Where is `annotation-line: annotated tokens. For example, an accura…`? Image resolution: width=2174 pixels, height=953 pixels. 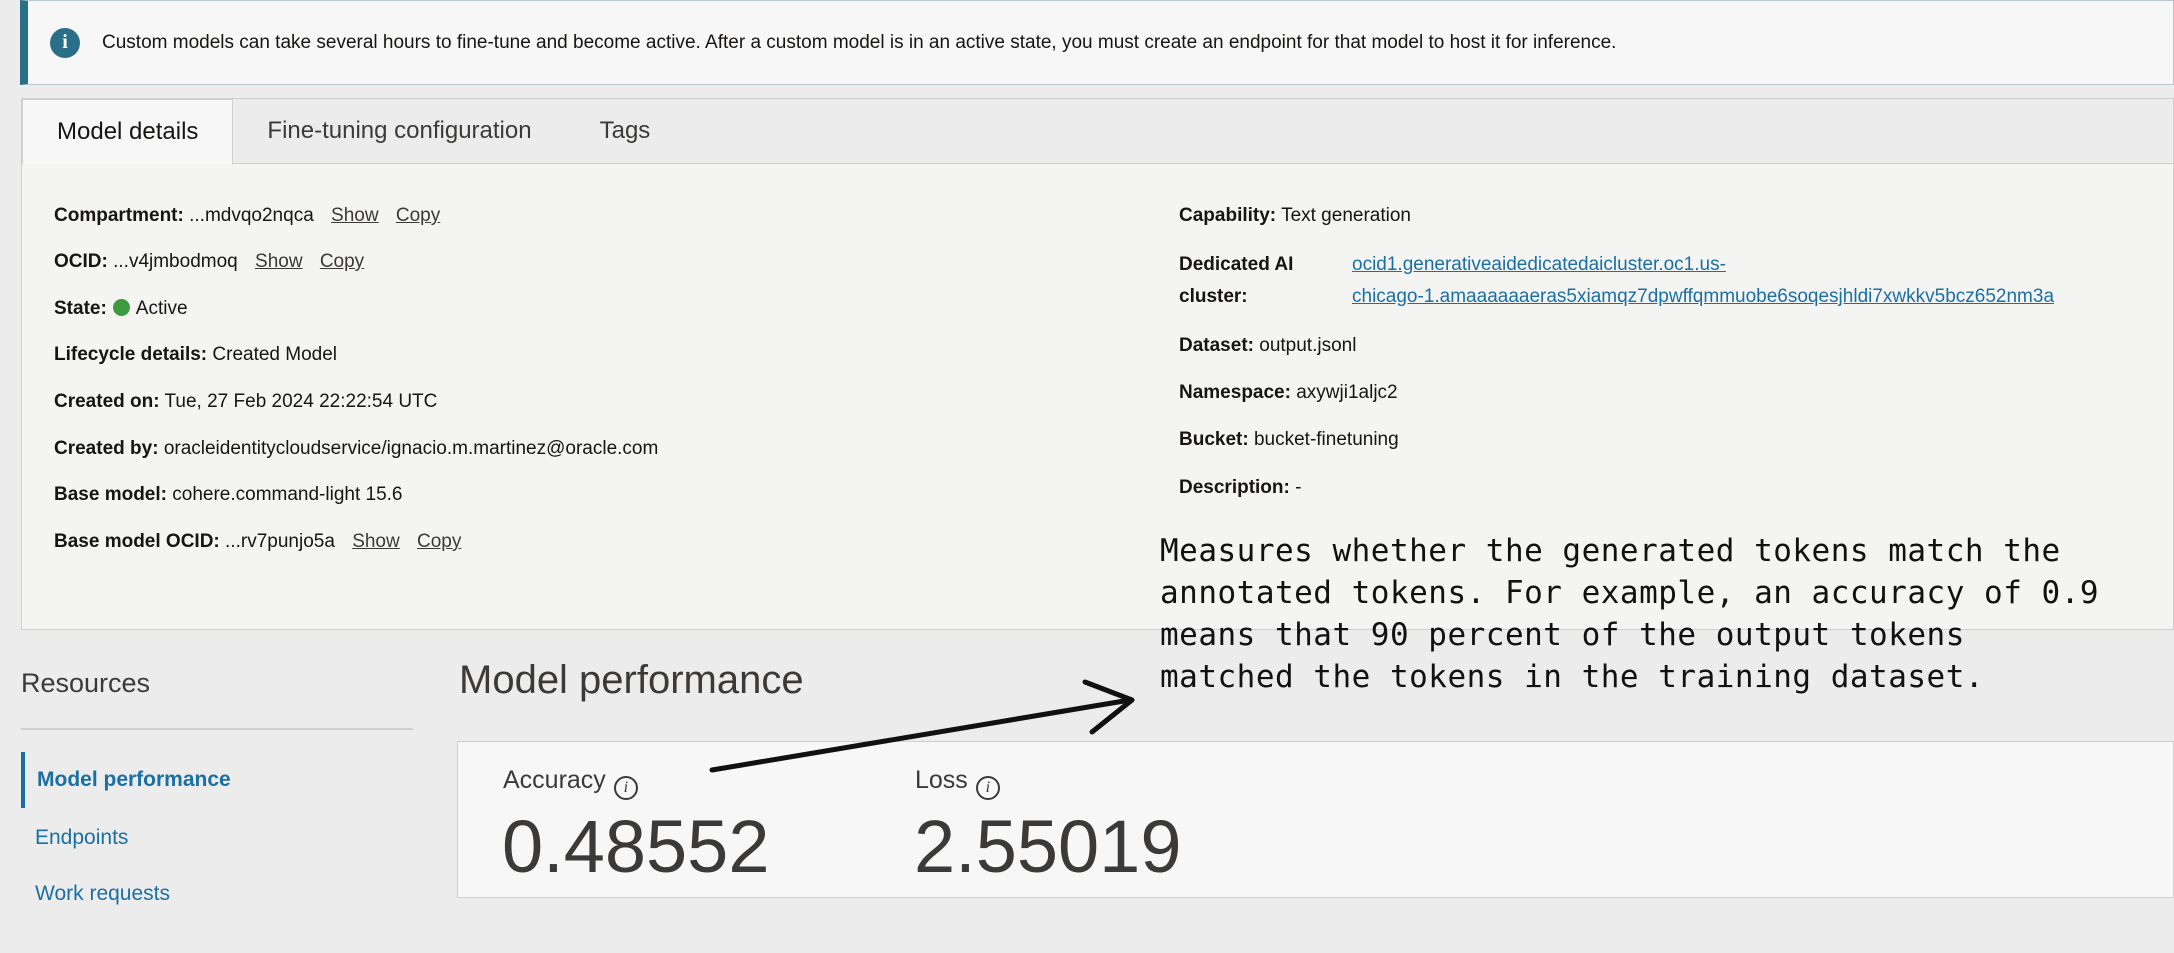
annotation-line: annotated tokens. For example, an accura… is located at coordinates (1630, 593).